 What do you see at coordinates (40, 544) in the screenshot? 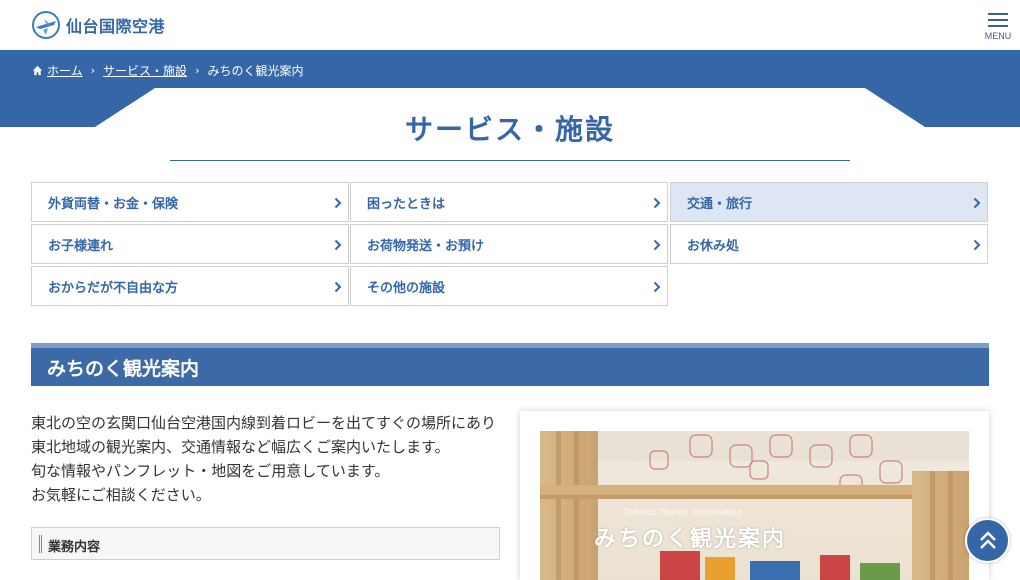
I see `sub-heading-marker` at bounding box center [40, 544].